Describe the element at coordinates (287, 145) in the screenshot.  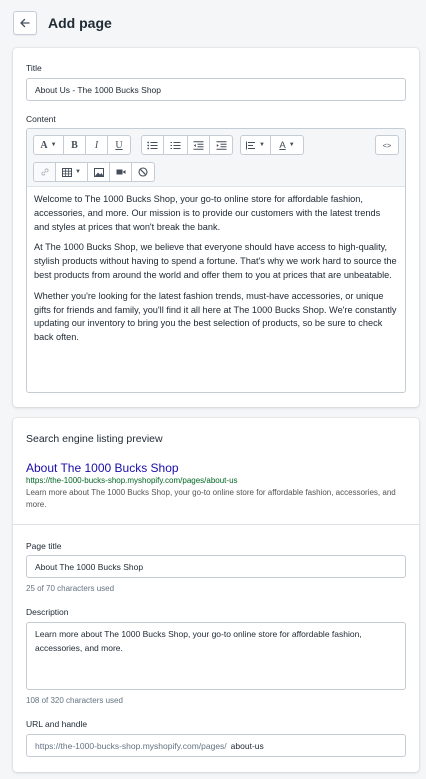
I see `text-color-dropdown: A ▼` at that location.